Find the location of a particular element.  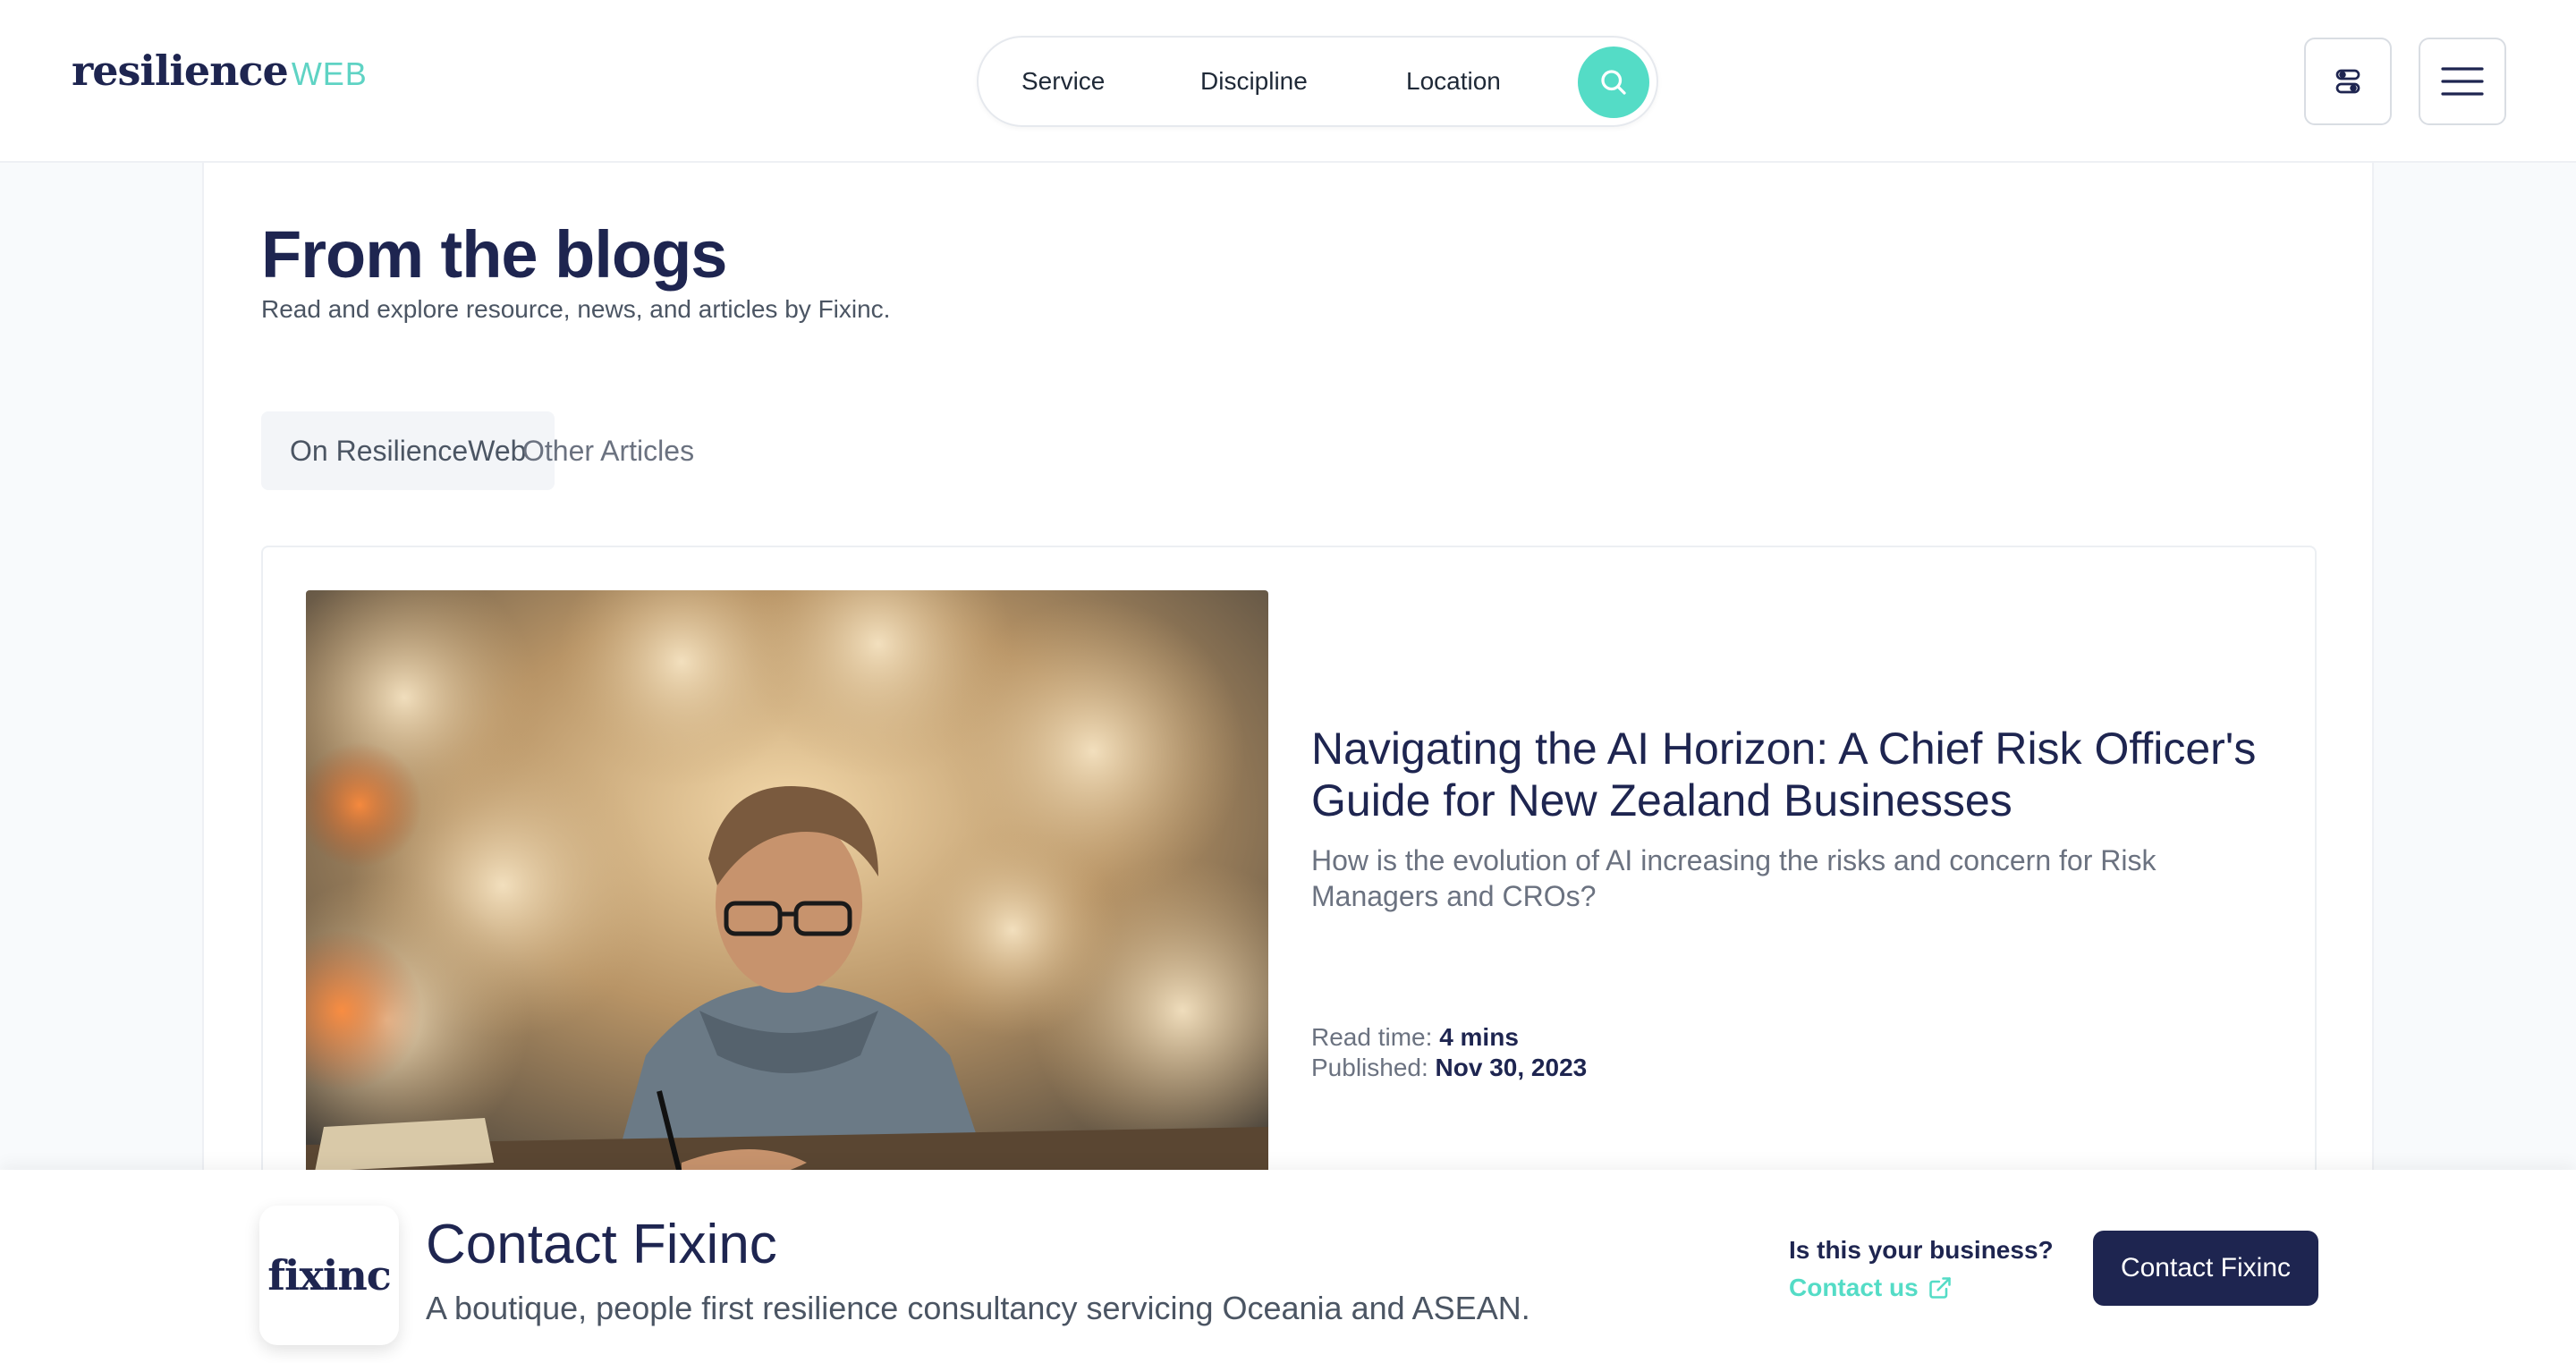

read-time-label: Read time: is located at coordinates (1372, 1037).